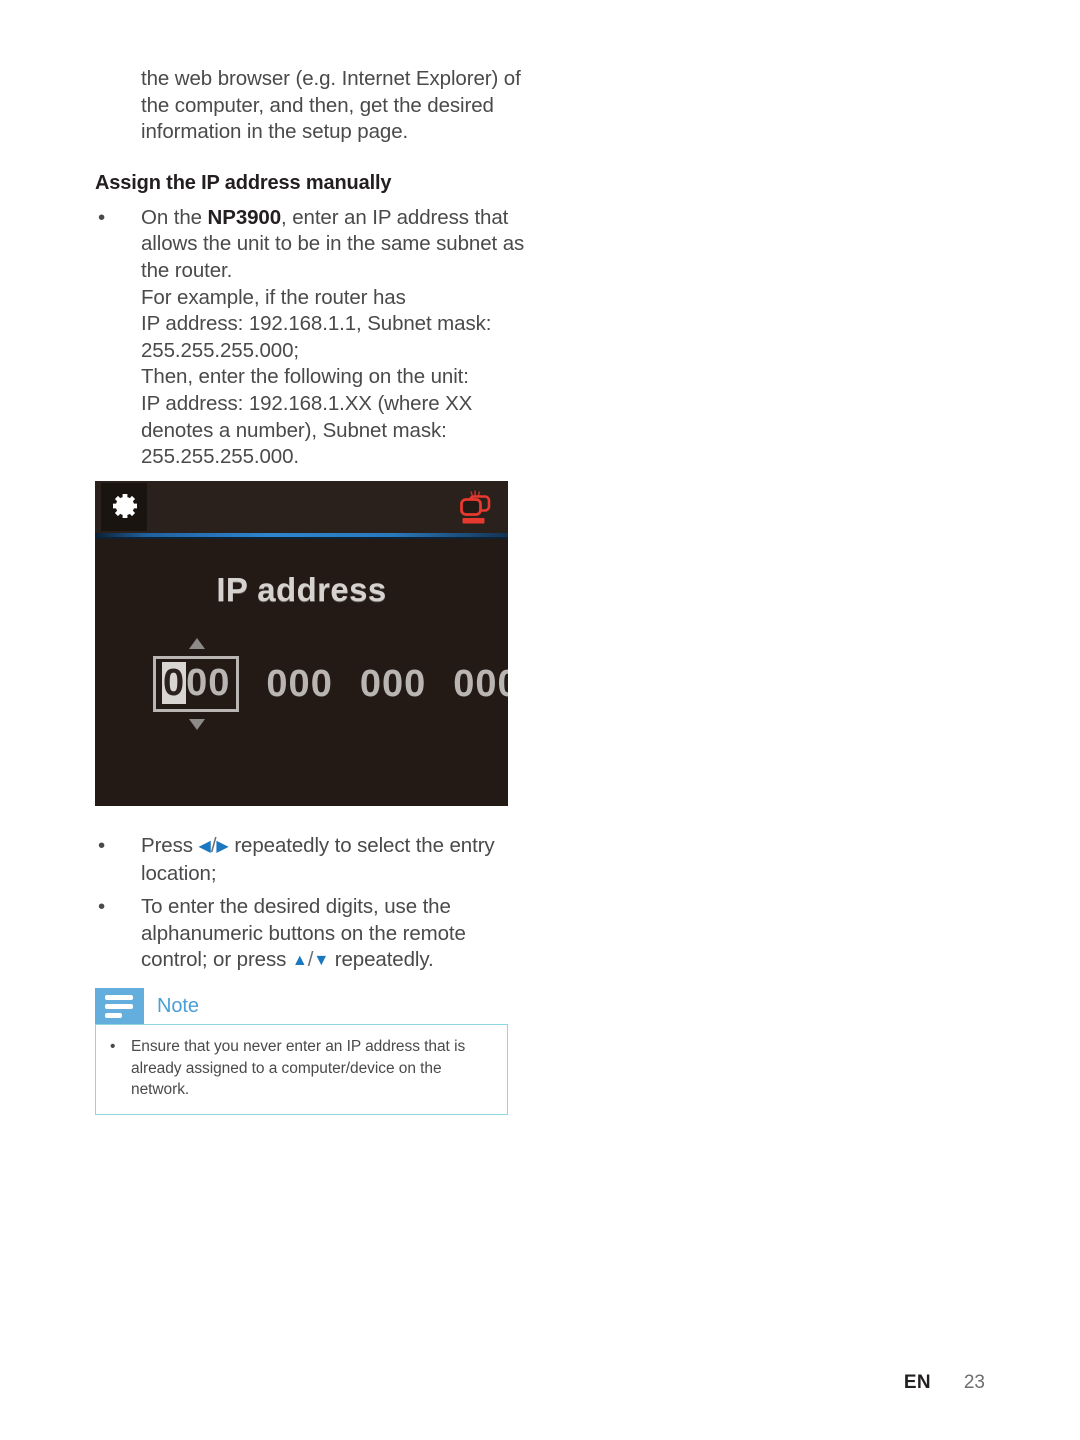 Image resolution: width=1080 pixels, height=1440 pixels. I want to click on selected-octet-rest: 00, so click(208, 683).